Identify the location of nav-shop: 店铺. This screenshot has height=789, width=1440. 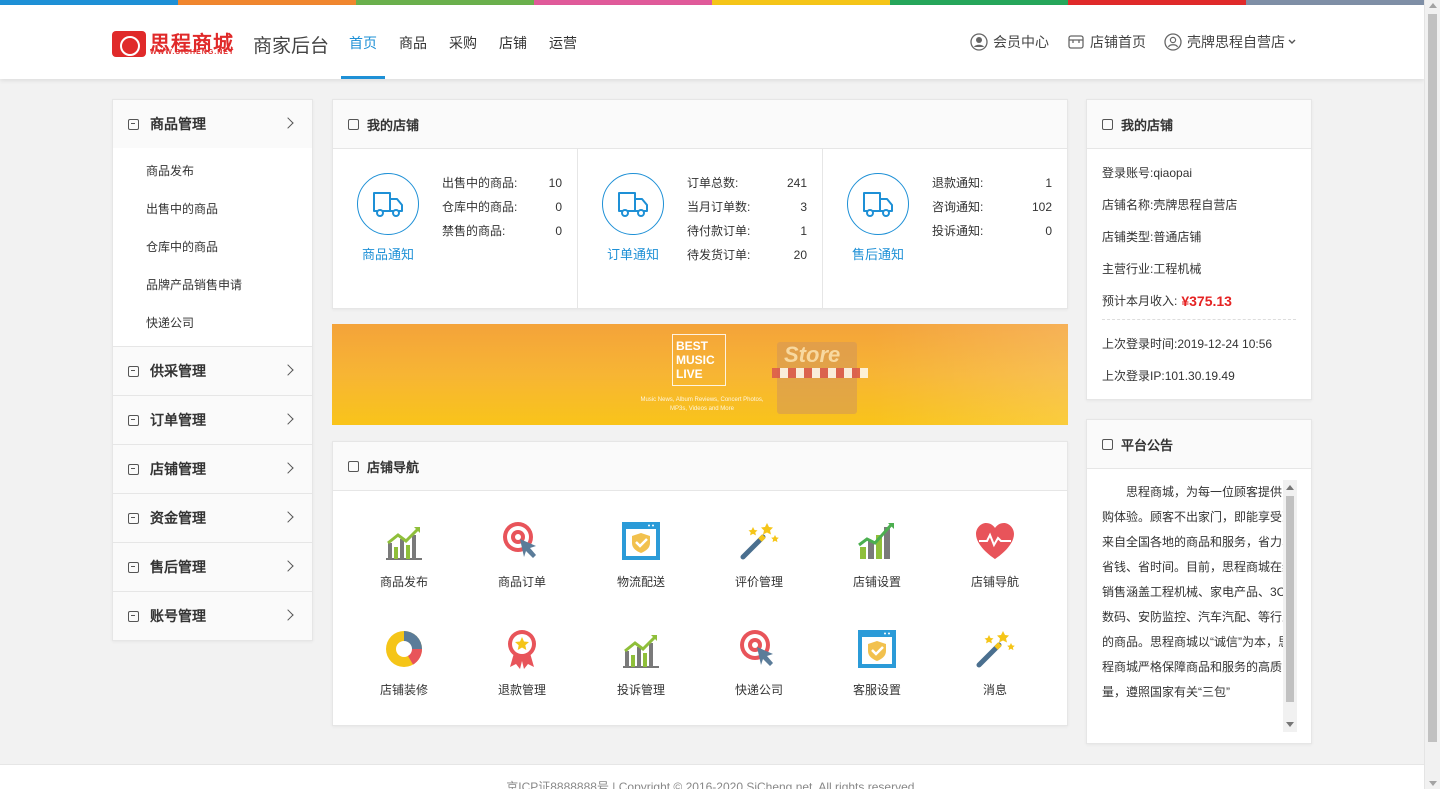
(513, 42).